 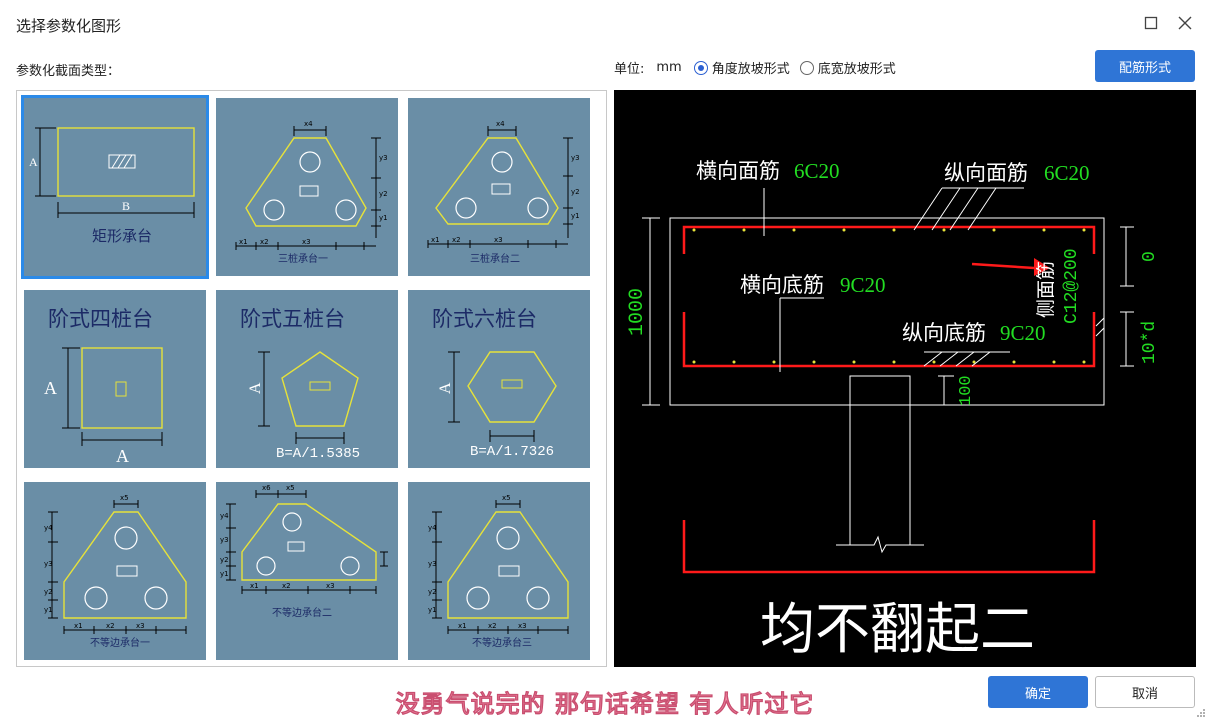 What do you see at coordinates (495, 258) in the screenshot?
I see `tri2-name: 三桩承台二` at bounding box center [495, 258].